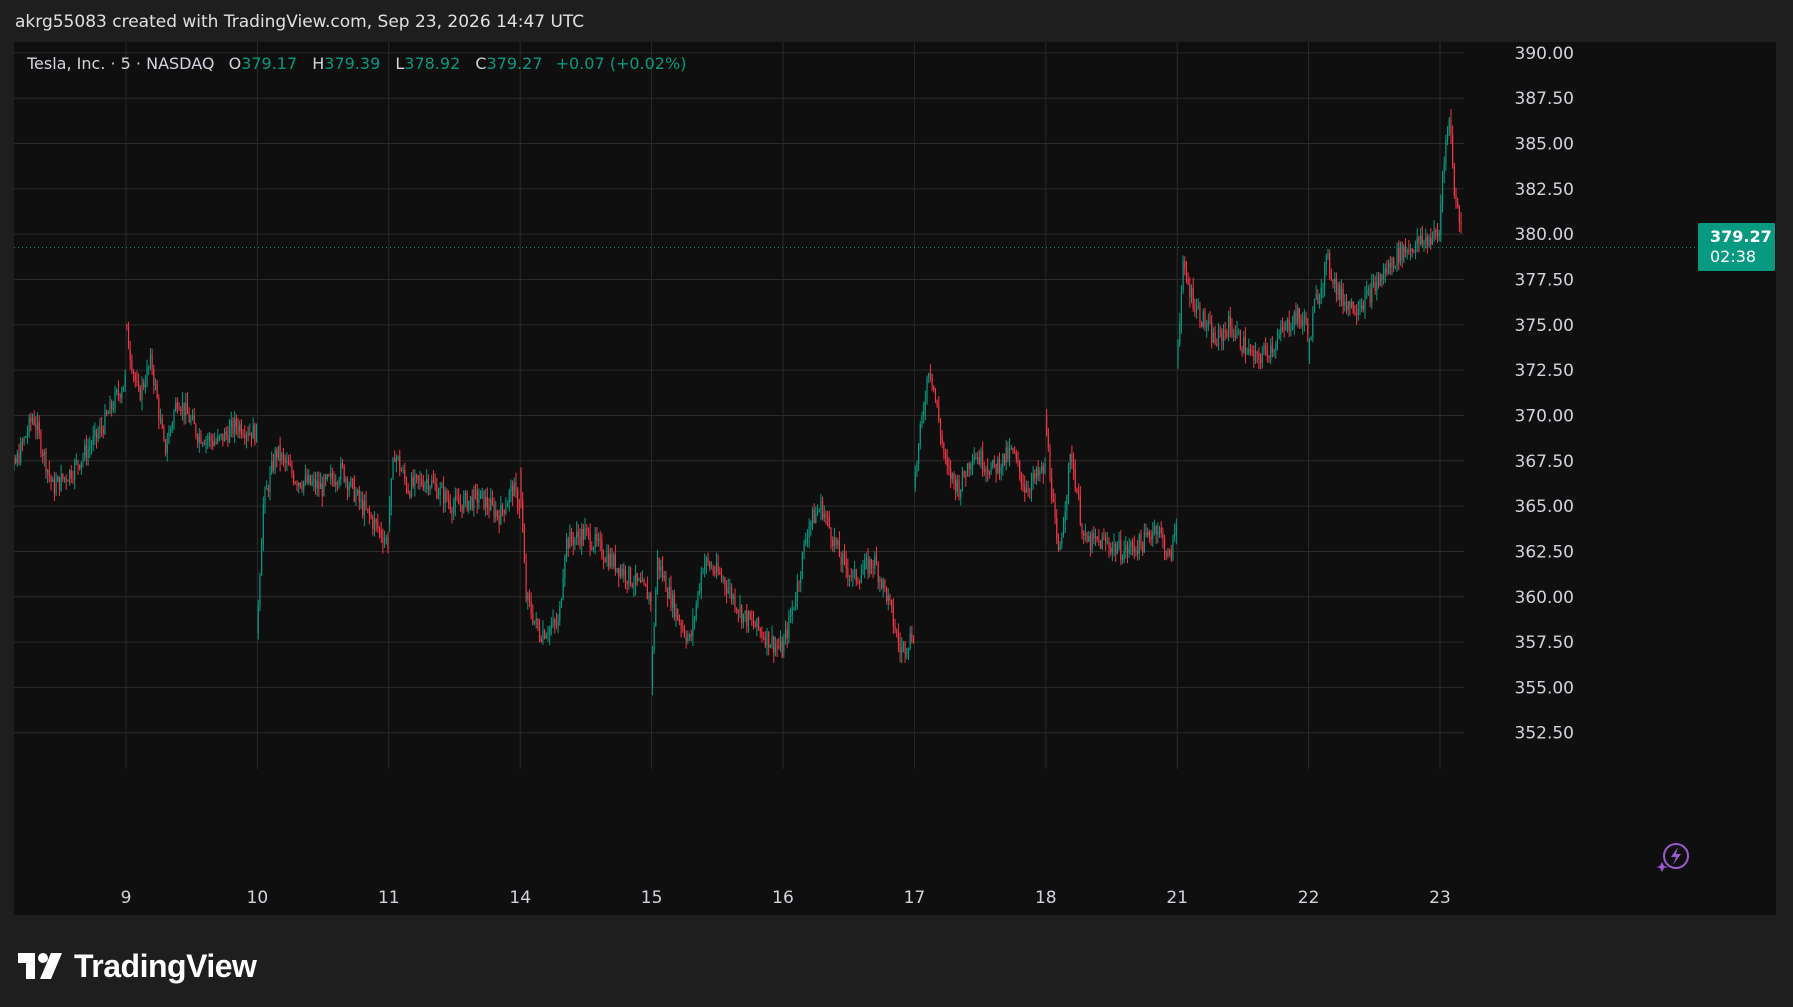 The image size is (1793, 1007). Describe the element at coordinates (120, 63) in the screenshot. I see `symbol-label: Tesla, Inc. · 5 · NASDAQ` at that location.